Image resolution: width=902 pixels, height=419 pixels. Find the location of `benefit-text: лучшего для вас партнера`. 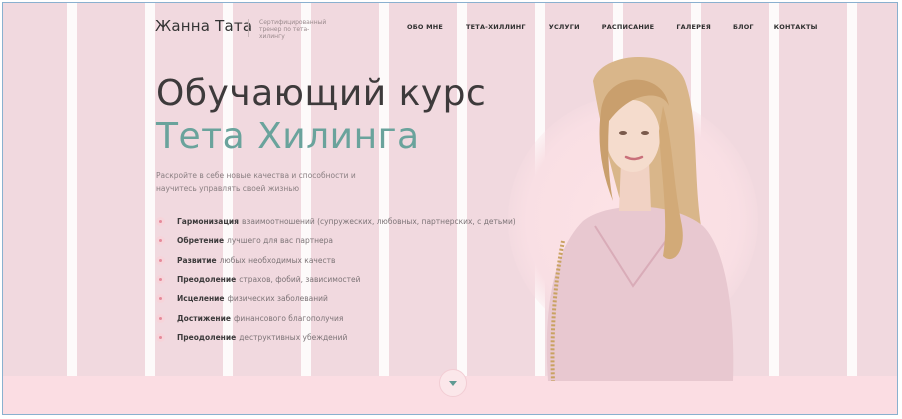

benefit-text: лучшего для вас партнера is located at coordinates (280, 241).